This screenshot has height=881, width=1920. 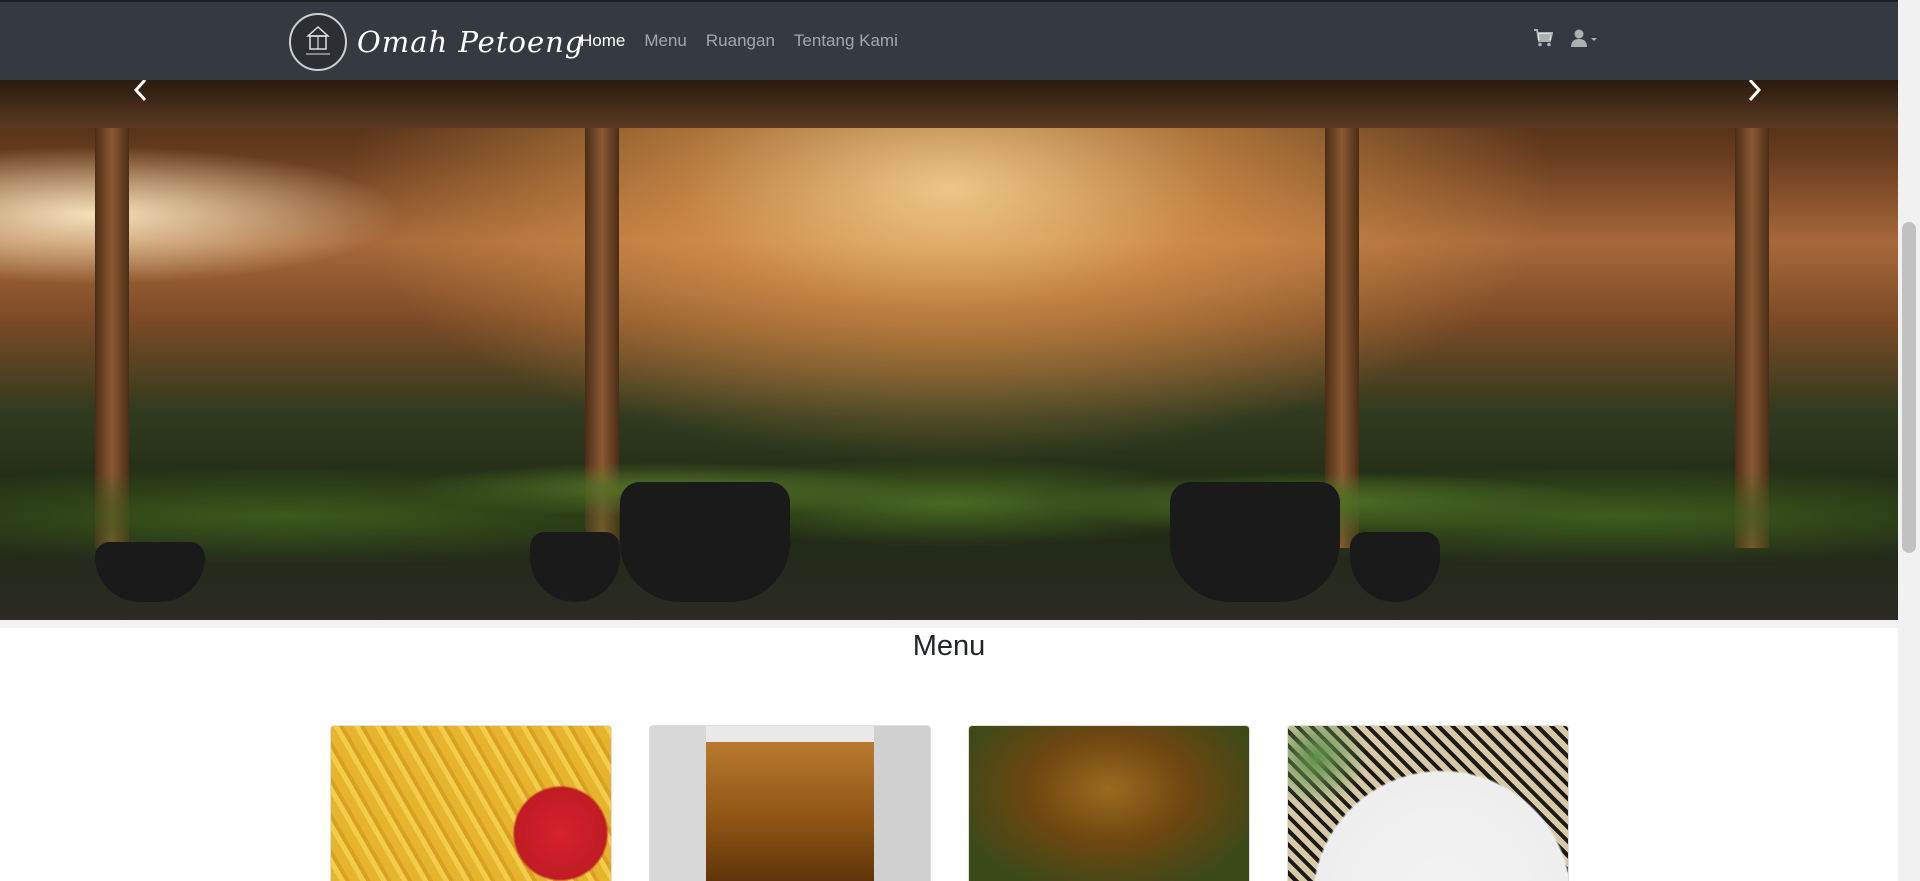 What do you see at coordinates (1756, 91) in the screenshot?
I see `carousel-next-icon` at bounding box center [1756, 91].